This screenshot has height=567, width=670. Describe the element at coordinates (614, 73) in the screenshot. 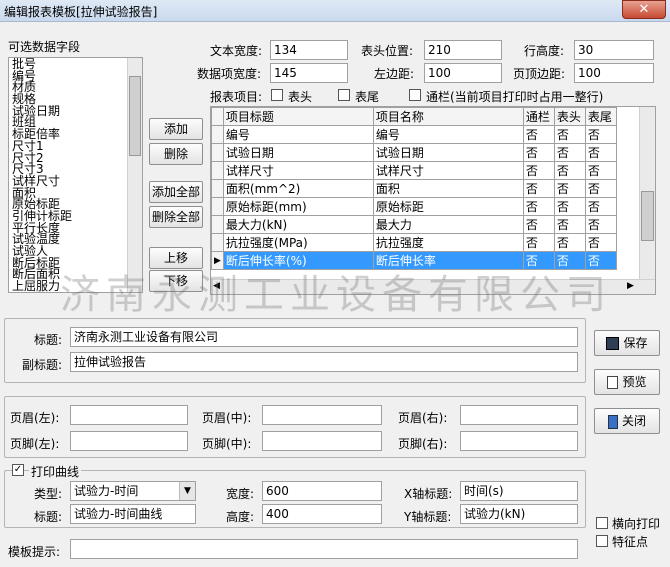

I see `top-margin-field: 100` at that location.